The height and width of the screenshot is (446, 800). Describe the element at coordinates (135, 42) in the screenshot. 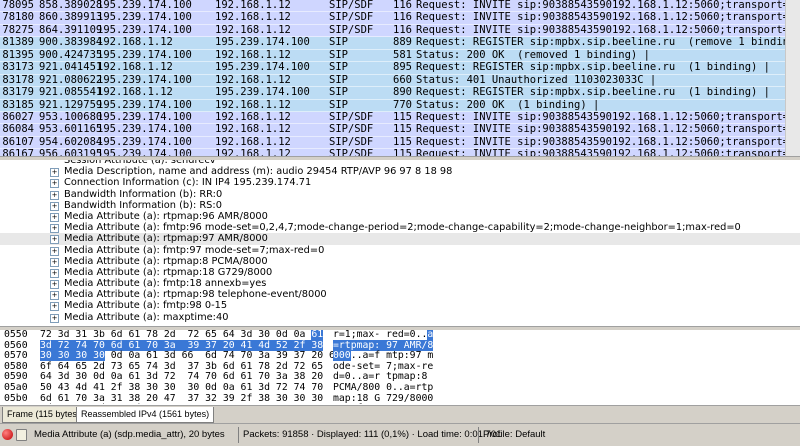

I see `packet-source: 192.168.1.12` at that location.